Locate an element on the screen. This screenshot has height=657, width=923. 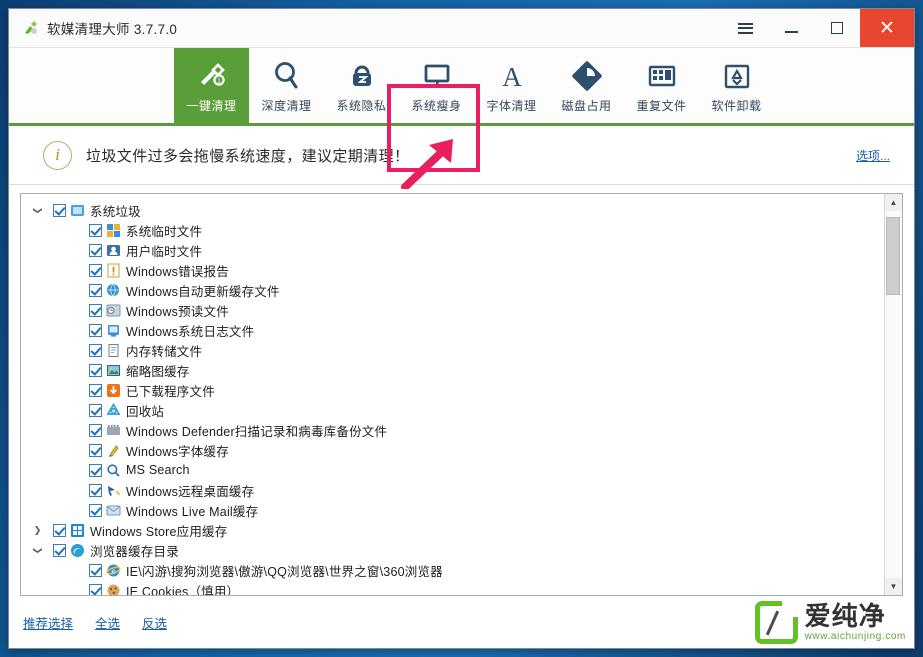
watermark-text: 爱纯净 www.aichunjing.com is located at coordinates (855, 622).